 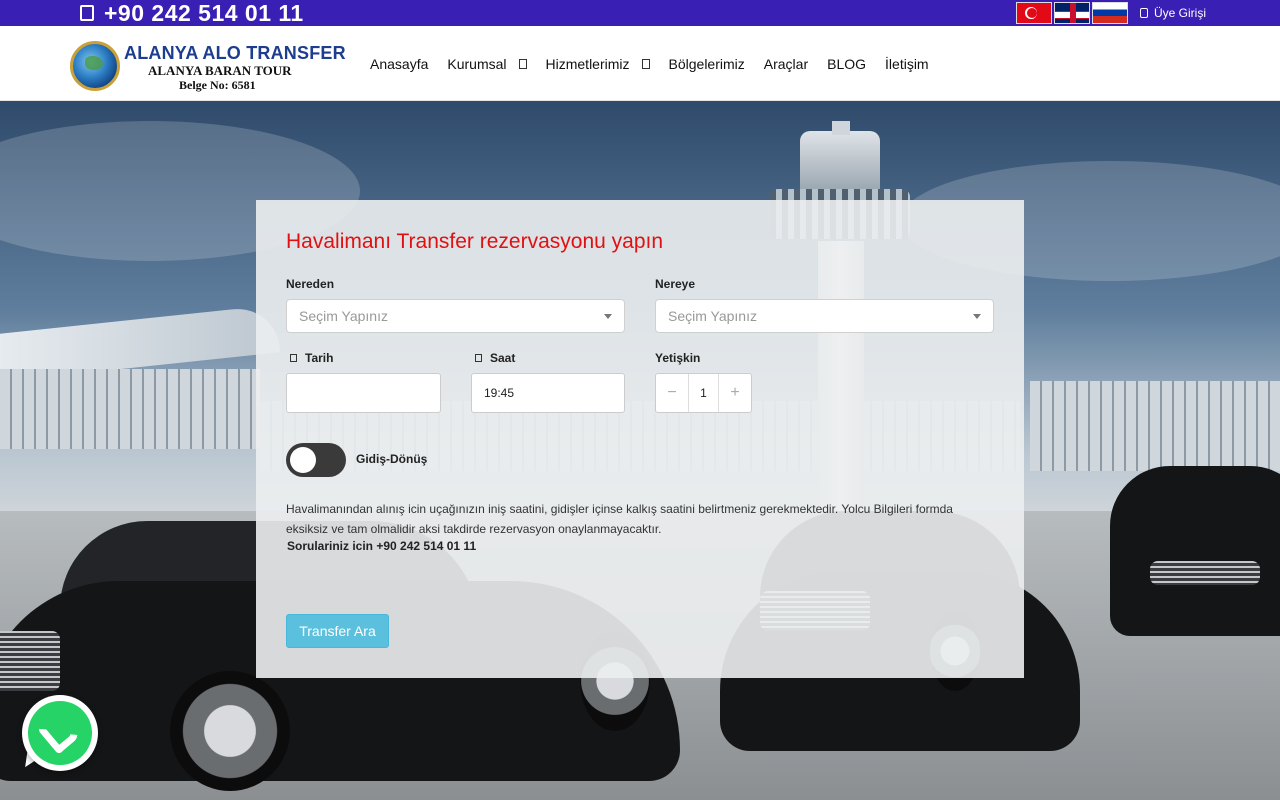 I want to click on nav-item-home: Anasayfa, so click(x=399, y=64).